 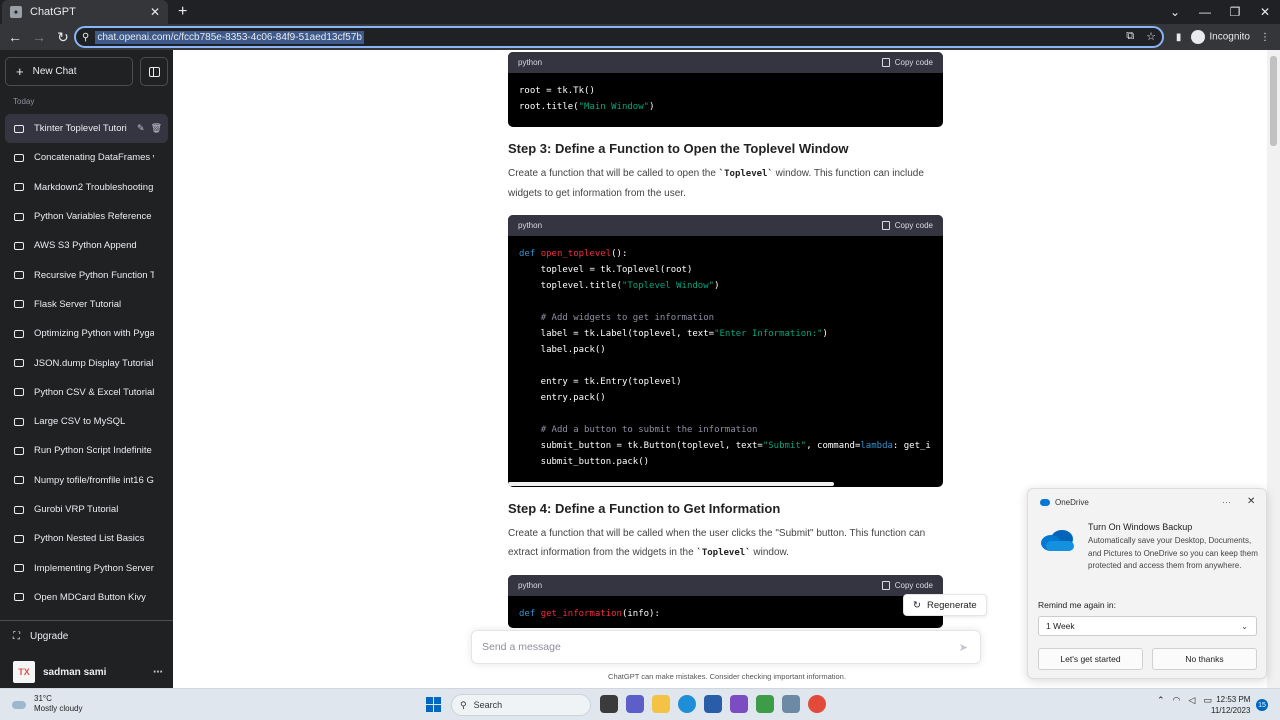 I want to click on install-icon: ⧉, so click(x=1130, y=36).